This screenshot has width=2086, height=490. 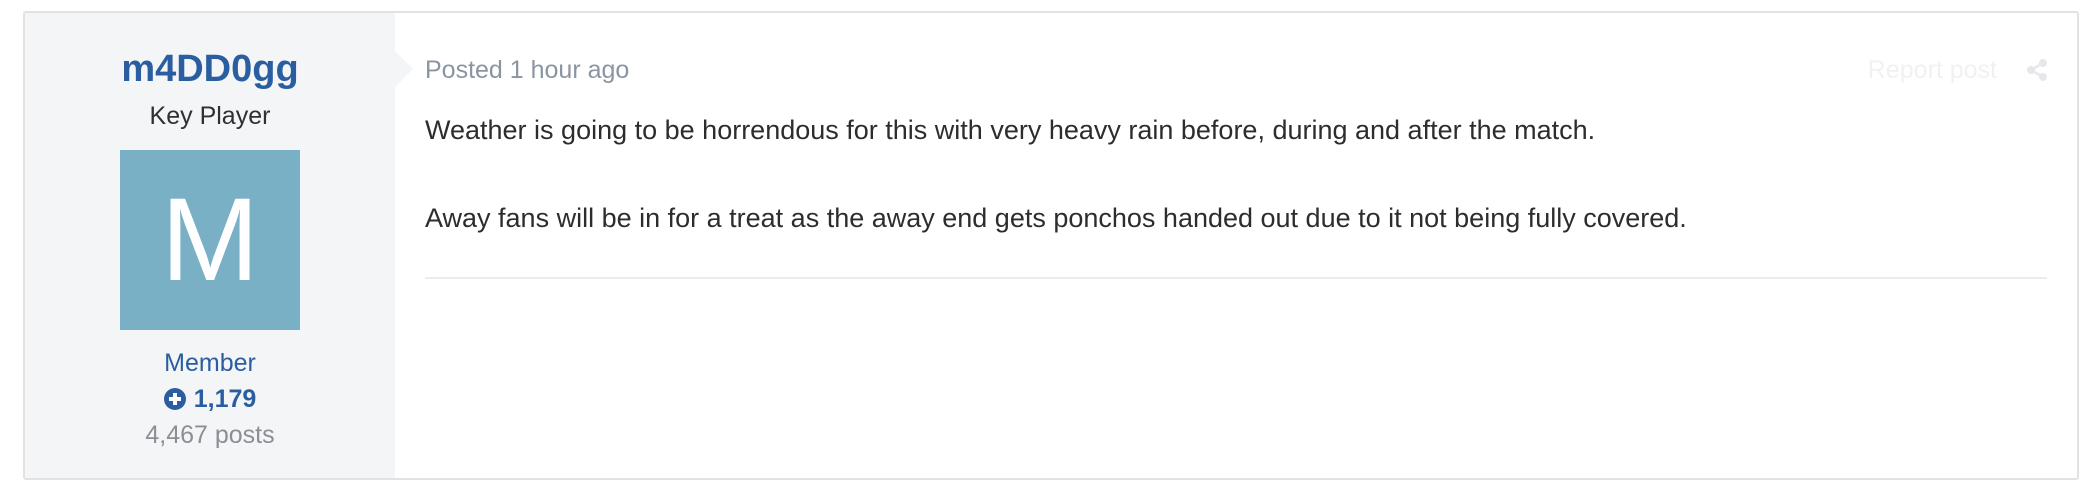 I want to click on avatar-letter: M, so click(x=210, y=240).